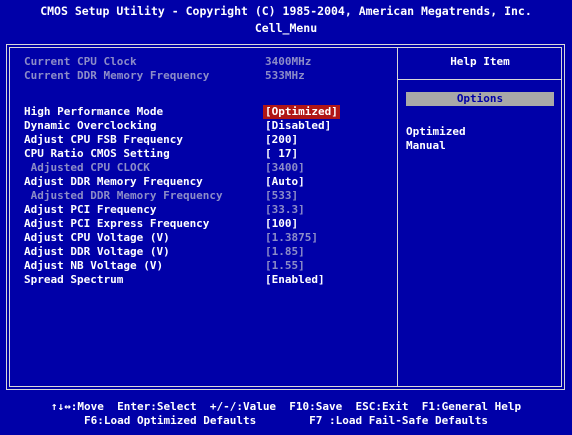 Image resolution: width=572 pixels, height=435 pixels. I want to click on options-header: Options, so click(480, 99).